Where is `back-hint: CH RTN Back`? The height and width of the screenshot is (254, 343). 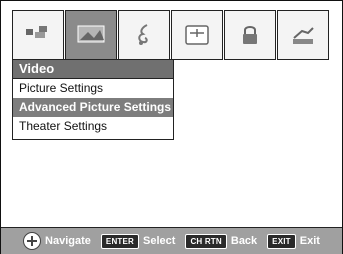
back-hint: CH RTN Back is located at coordinates (221, 241).